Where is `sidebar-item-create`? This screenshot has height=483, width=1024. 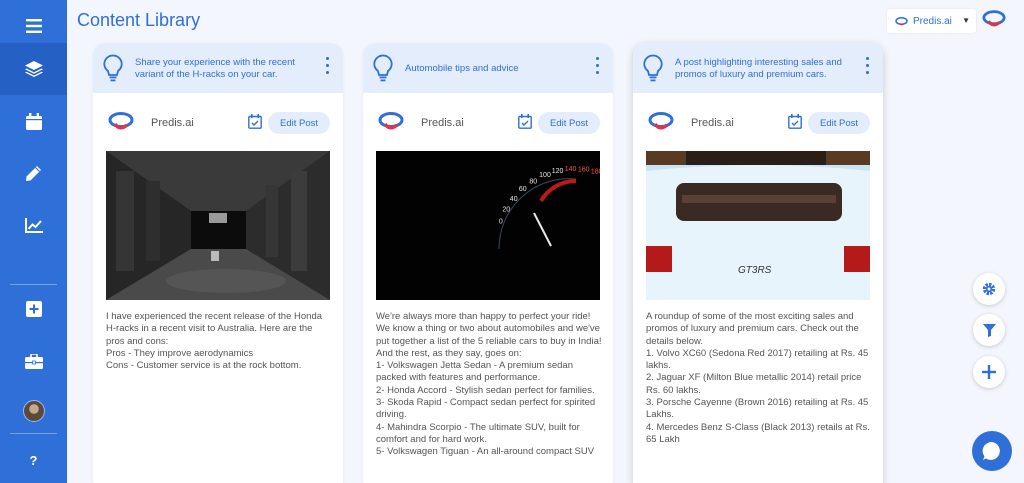 sidebar-item-create is located at coordinates (33, 173).